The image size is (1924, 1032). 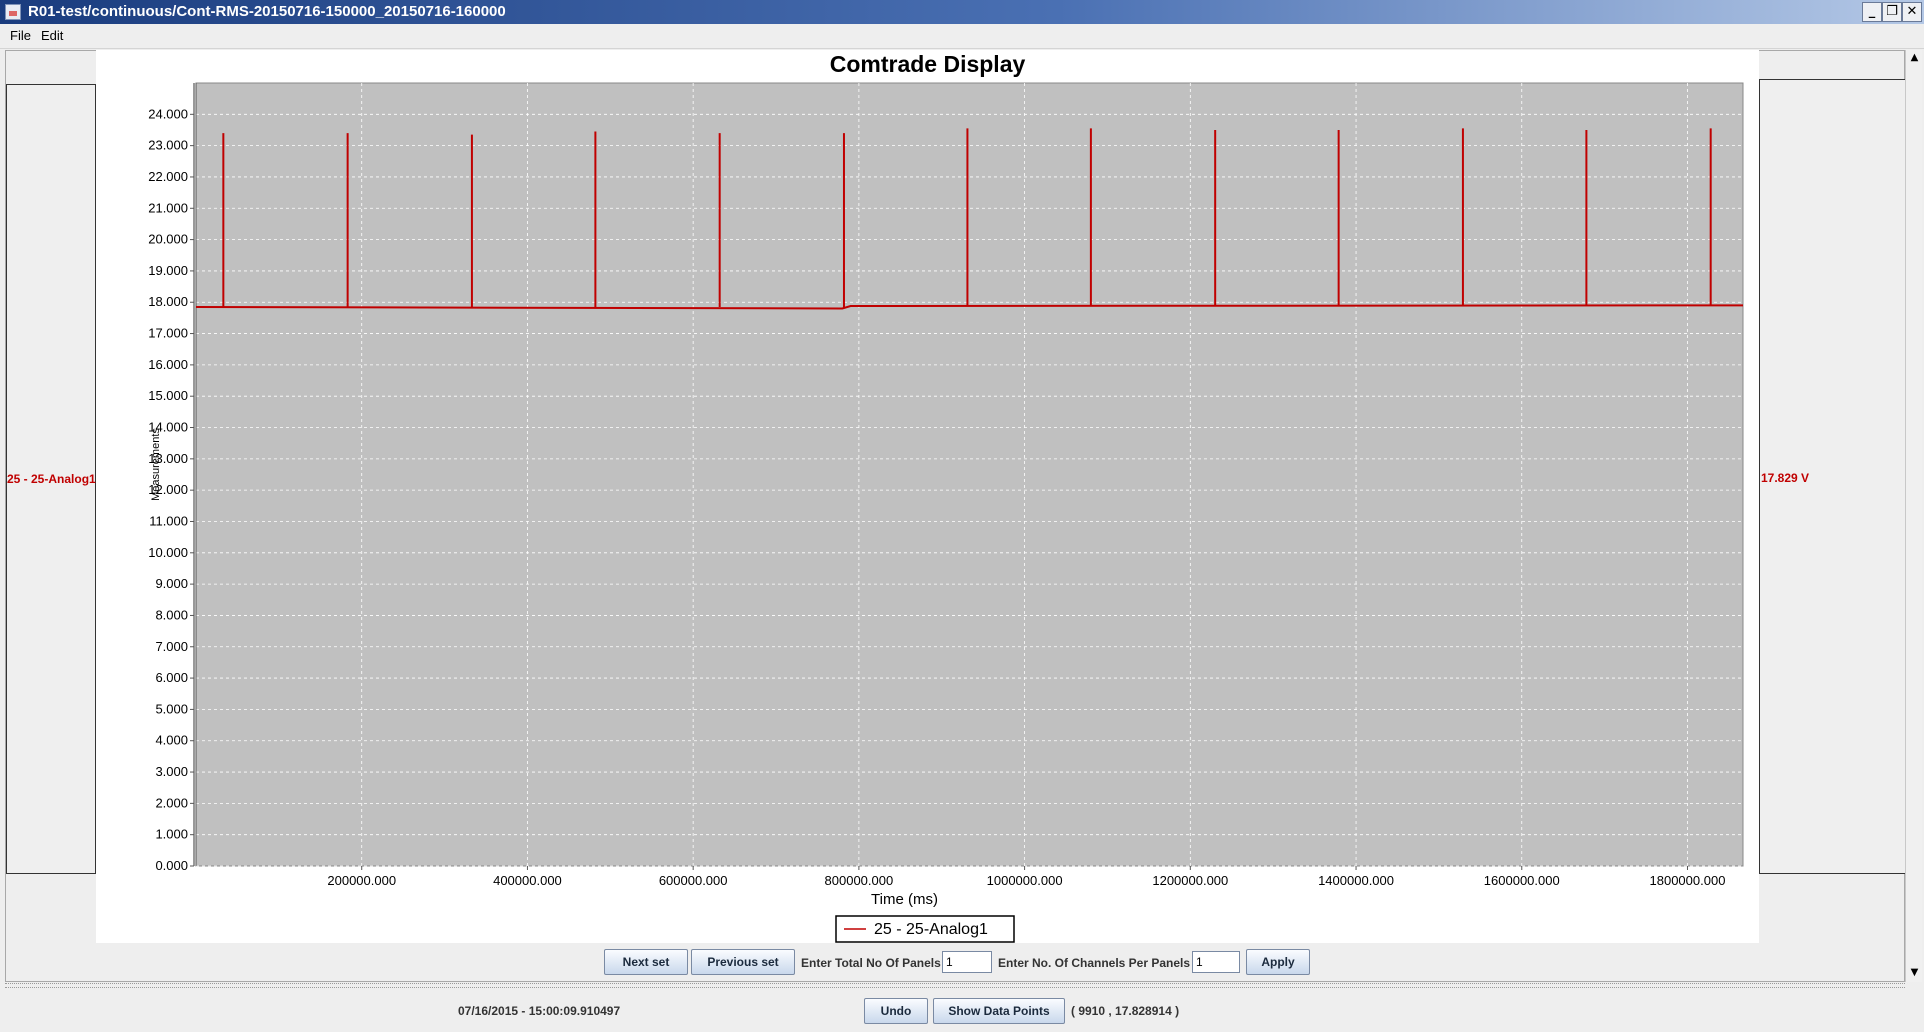 I want to click on y-tick-label: 10.000, so click(x=168, y=552).